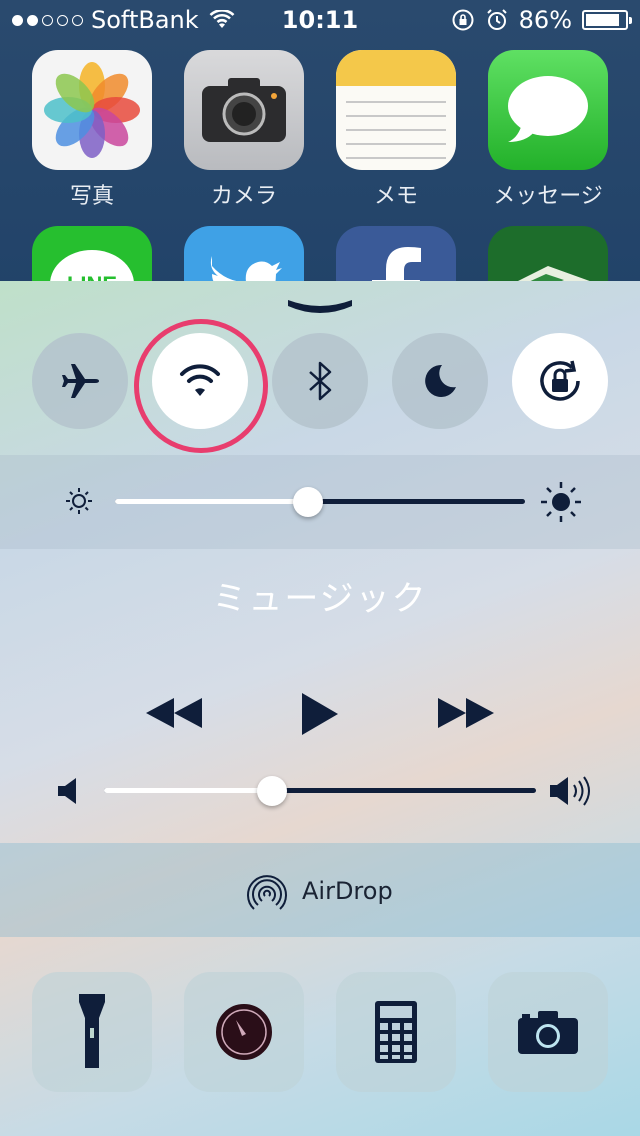 Image resolution: width=640 pixels, height=1136 pixels. I want to click on airplane-icon, so click(80, 381).